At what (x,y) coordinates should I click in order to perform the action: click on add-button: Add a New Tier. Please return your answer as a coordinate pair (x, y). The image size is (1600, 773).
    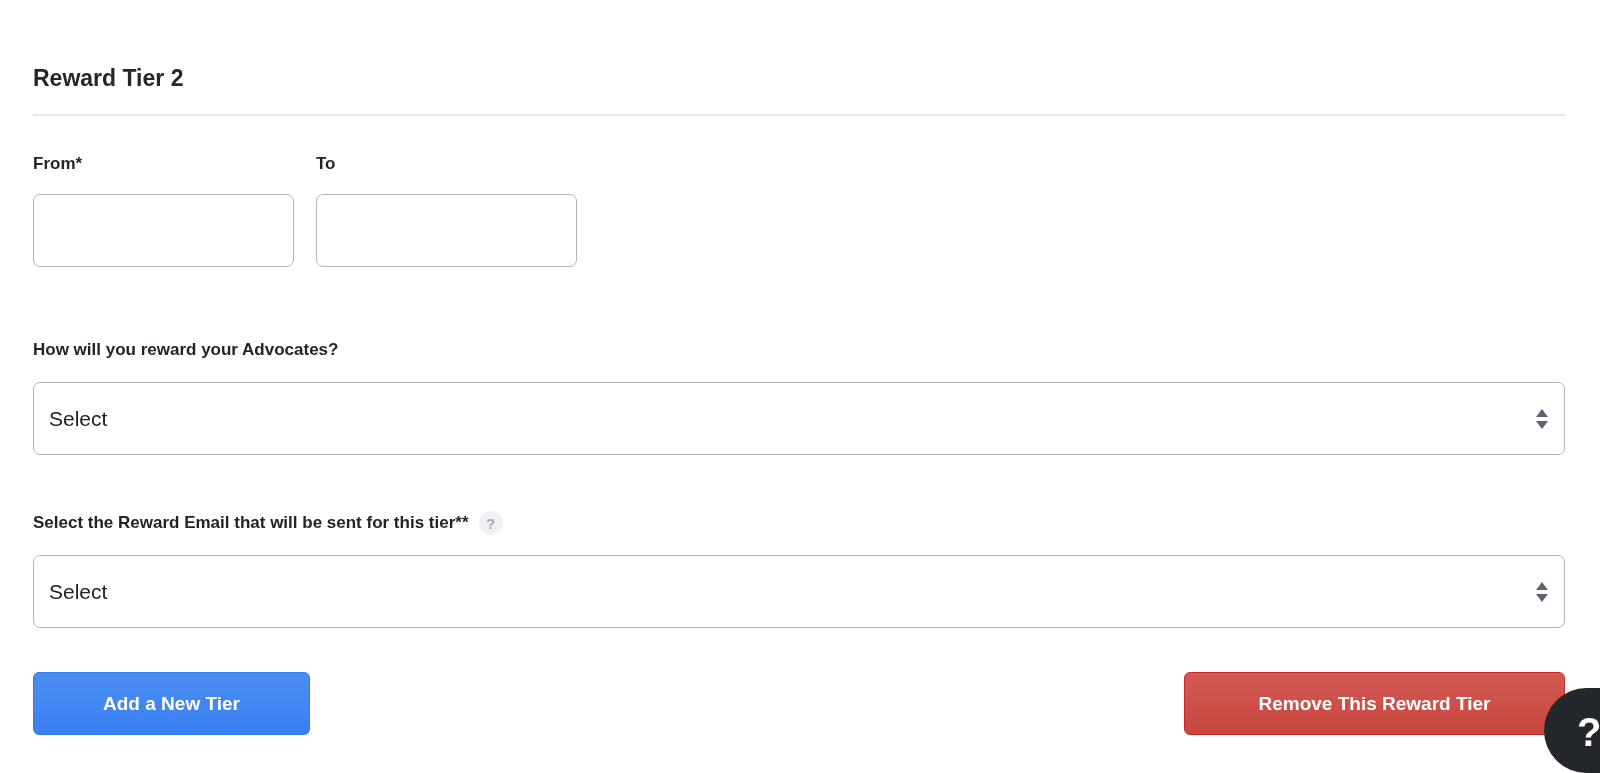
    Looking at the image, I should click on (171, 703).